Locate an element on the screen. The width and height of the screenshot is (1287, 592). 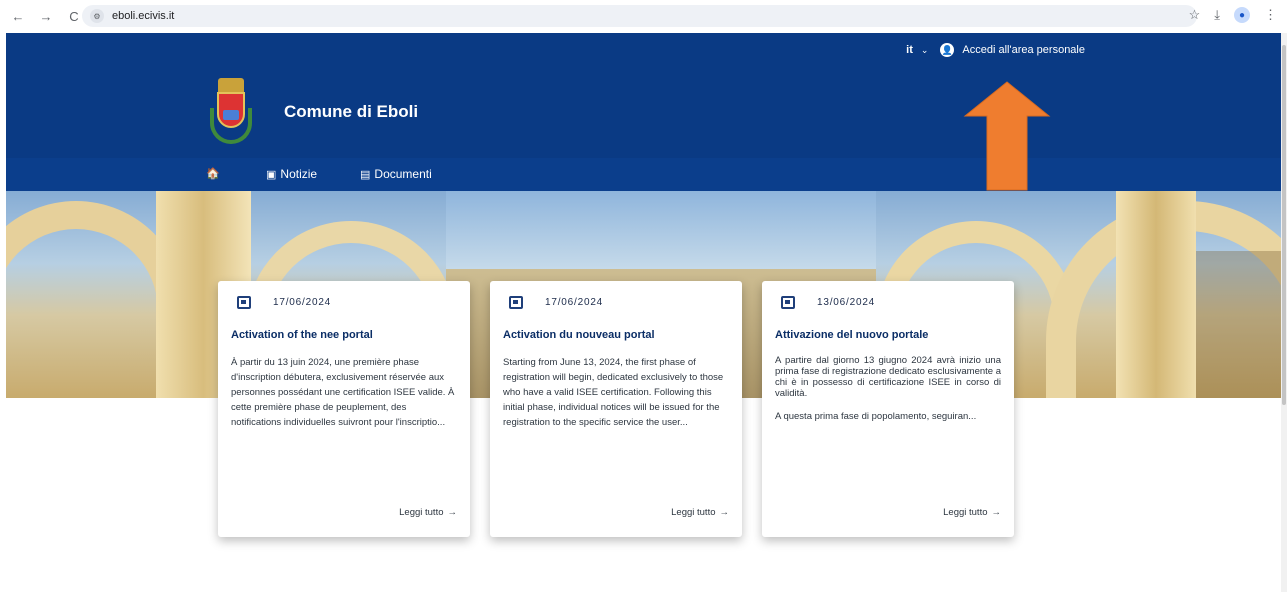
annotation-arrow-up-icon is located at coordinates (1007, 136).